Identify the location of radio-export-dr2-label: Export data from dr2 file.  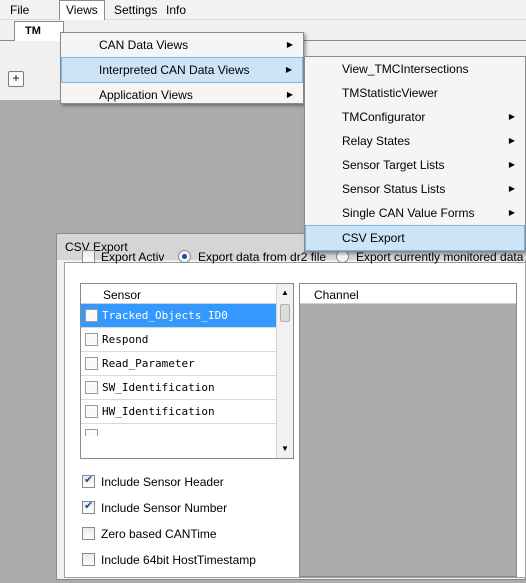
(262, 257).